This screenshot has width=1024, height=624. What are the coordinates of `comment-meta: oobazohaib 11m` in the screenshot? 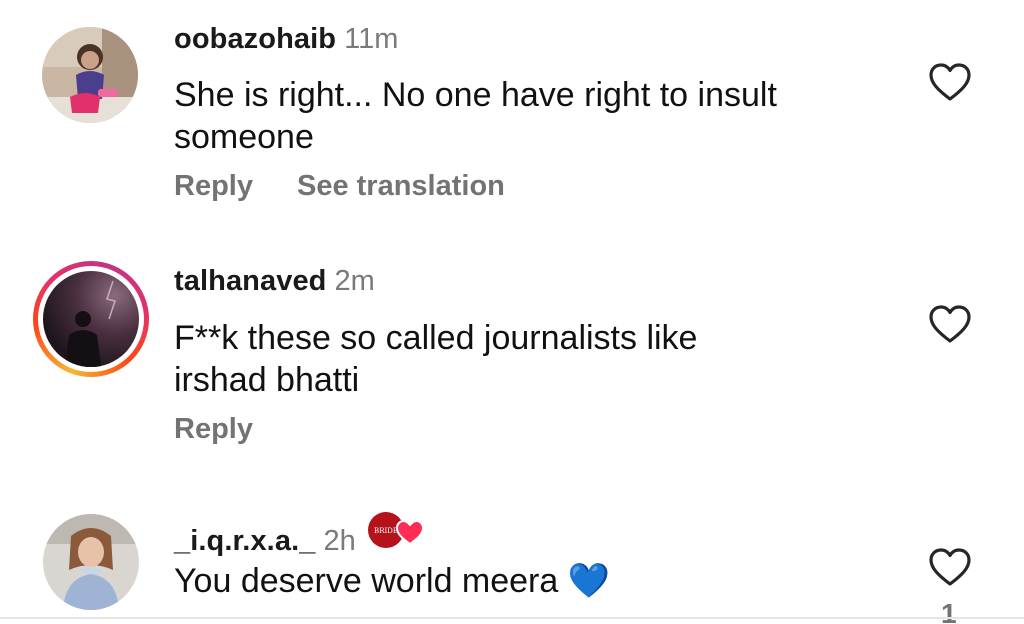 It's located at (286, 39).